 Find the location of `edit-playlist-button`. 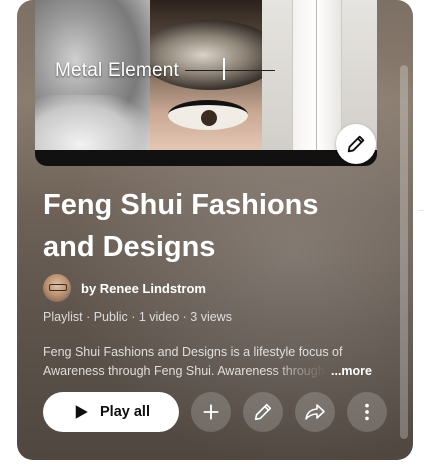

edit-playlist-button is located at coordinates (263, 412).